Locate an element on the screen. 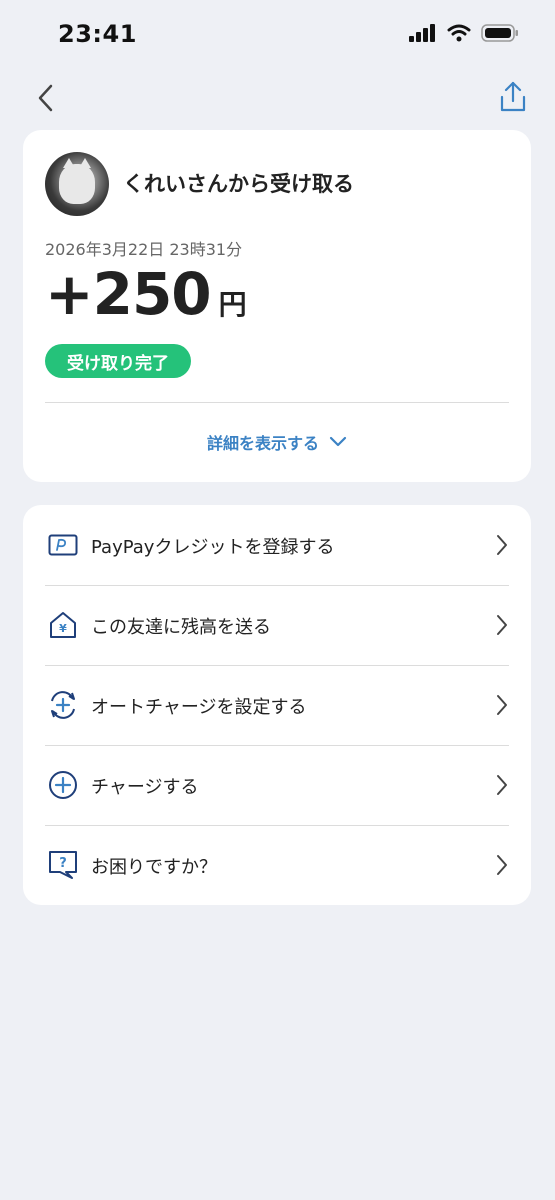 The image size is (555, 1200). status-time: 23:41 is located at coordinates (97, 34).